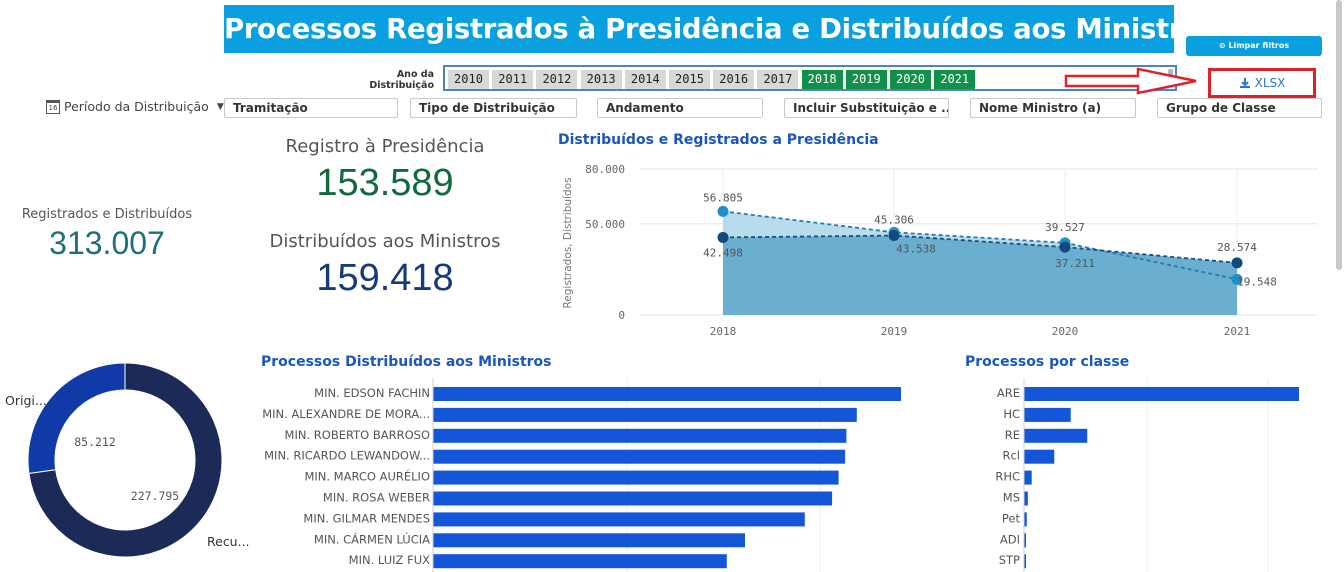 Image resolution: width=1344 pixels, height=572 pixels. I want to click on registro-kpi-label: Registro à Presidência, so click(385, 146).